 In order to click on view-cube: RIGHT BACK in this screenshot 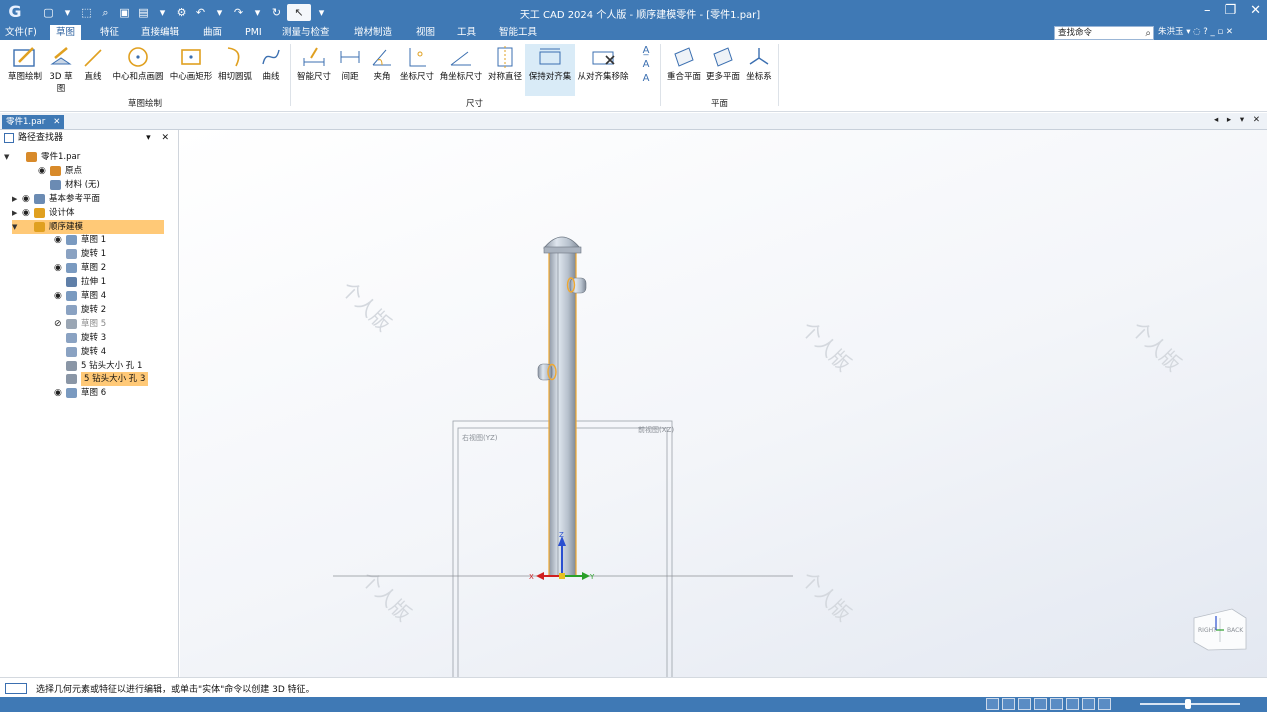, I will do `click(1220, 629)`.